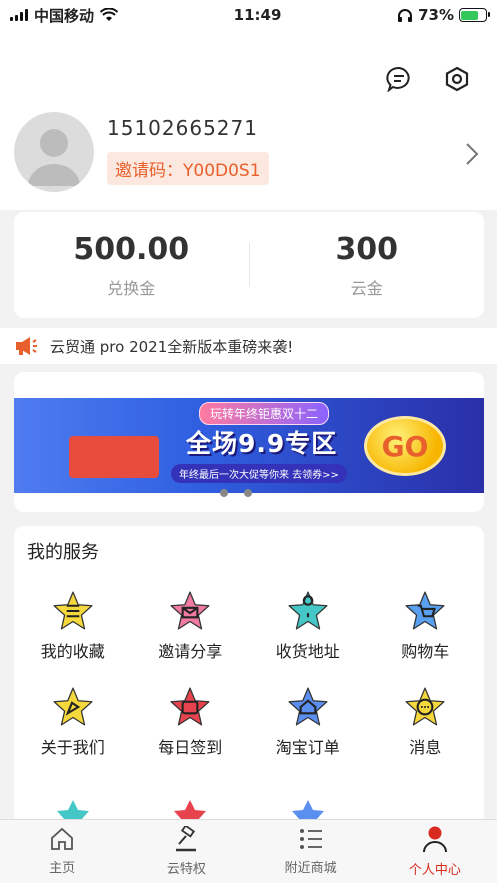 Image resolution: width=497 pixels, height=883 pixels. Describe the element at coordinates (425, 651) in the screenshot. I see `service-label: 购物车` at that location.